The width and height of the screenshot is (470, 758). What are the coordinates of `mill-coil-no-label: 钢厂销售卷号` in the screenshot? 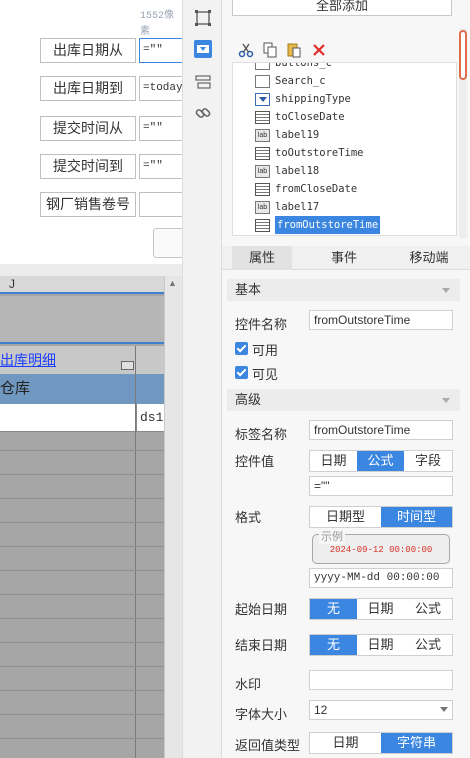 It's located at (88, 204).